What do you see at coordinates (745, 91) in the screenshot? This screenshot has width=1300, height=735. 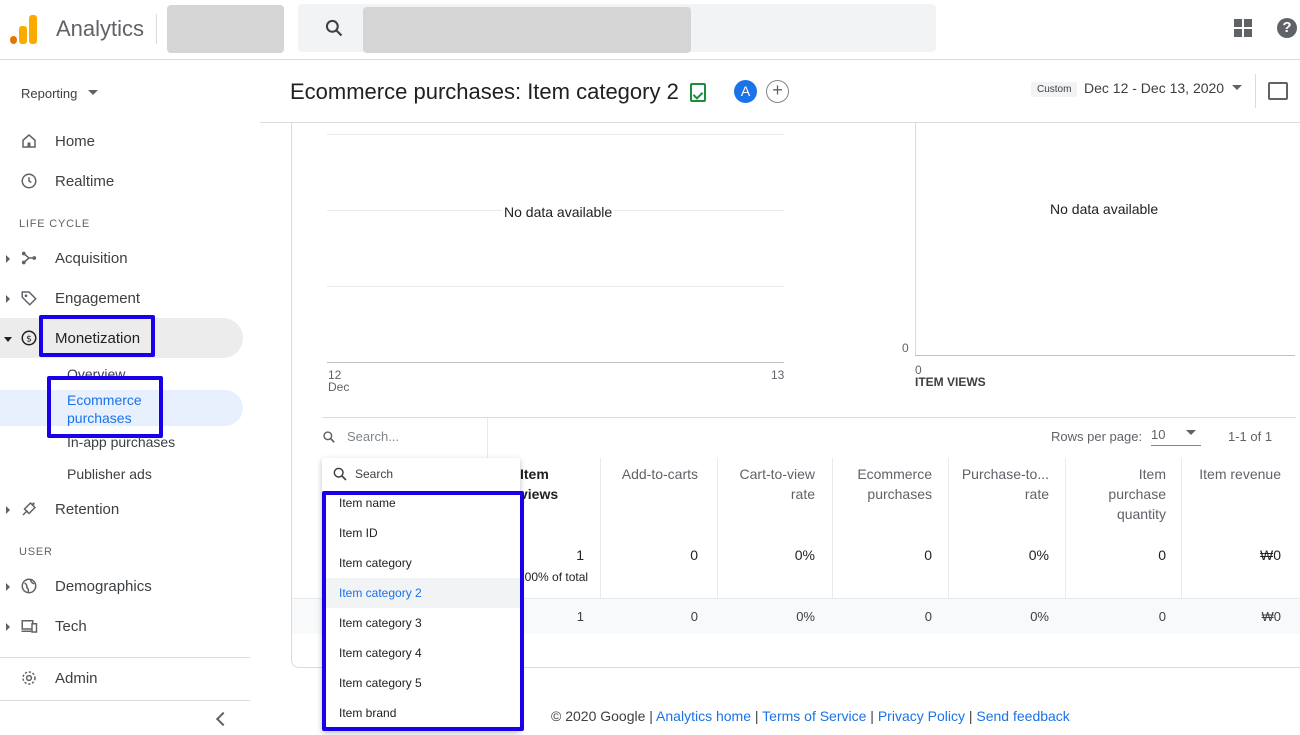 I see `comparison-avatar: A` at bounding box center [745, 91].